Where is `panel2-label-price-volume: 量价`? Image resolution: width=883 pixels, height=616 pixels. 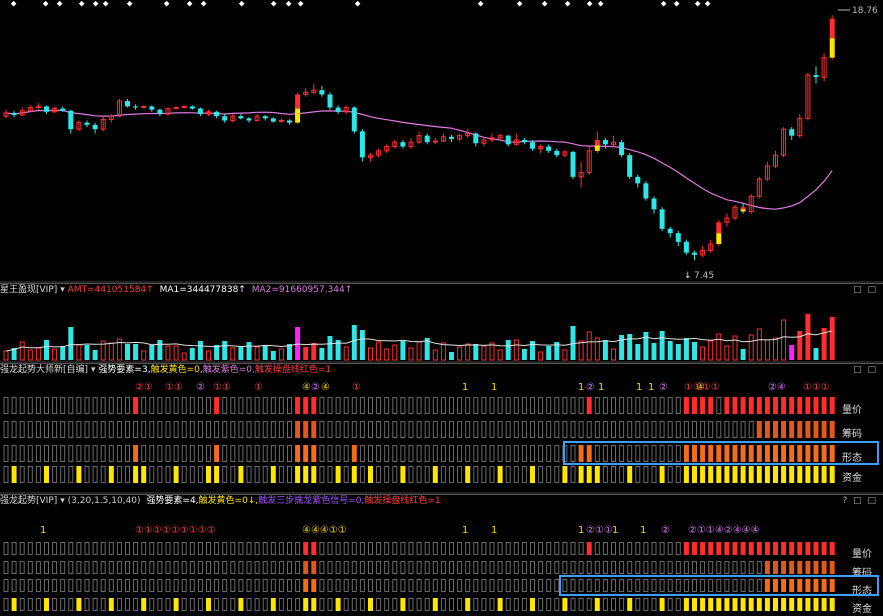
panel2-label-price-volume: 量价 is located at coordinates (862, 554).